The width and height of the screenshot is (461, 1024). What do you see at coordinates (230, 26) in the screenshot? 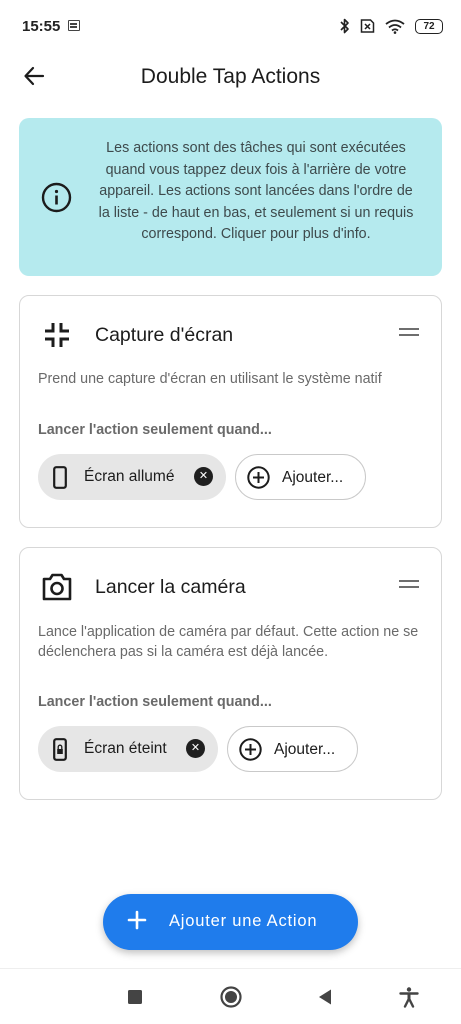
I see `status-bar: 15:55 72` at bounding box center [230, 26].